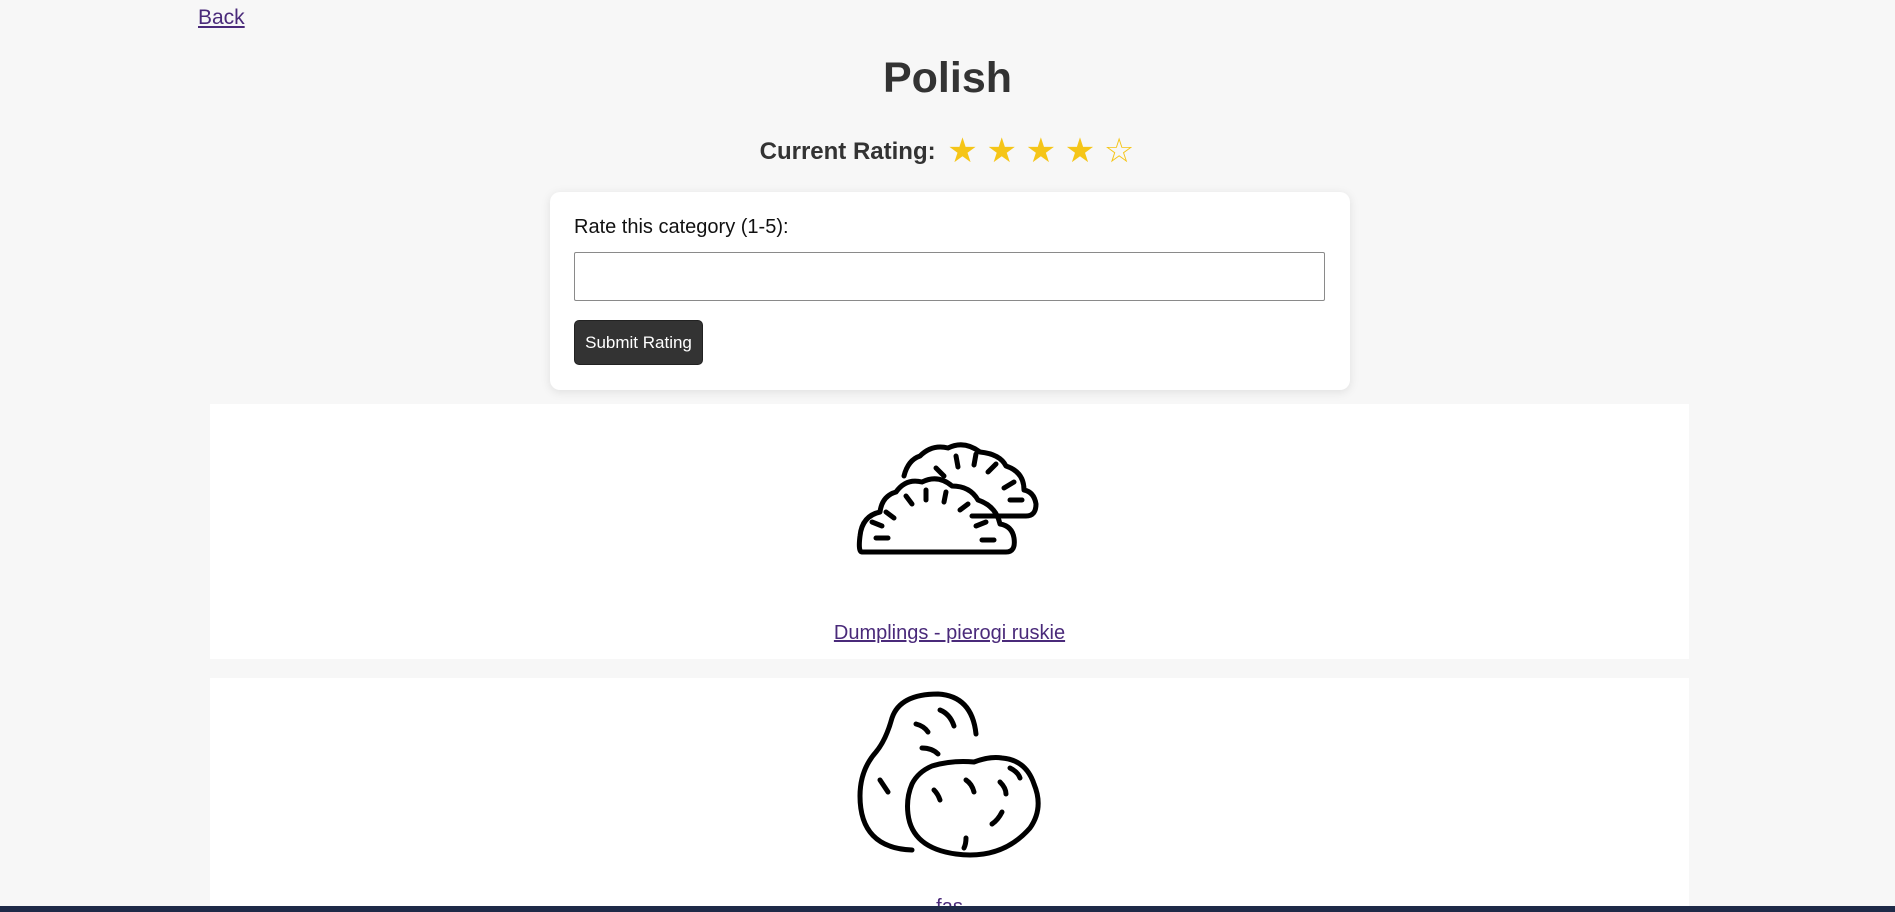 The image size is (1895, 912). Describe the element at coordinates (947, 909) in the screenshot. I see `bottom-bar` at that location.